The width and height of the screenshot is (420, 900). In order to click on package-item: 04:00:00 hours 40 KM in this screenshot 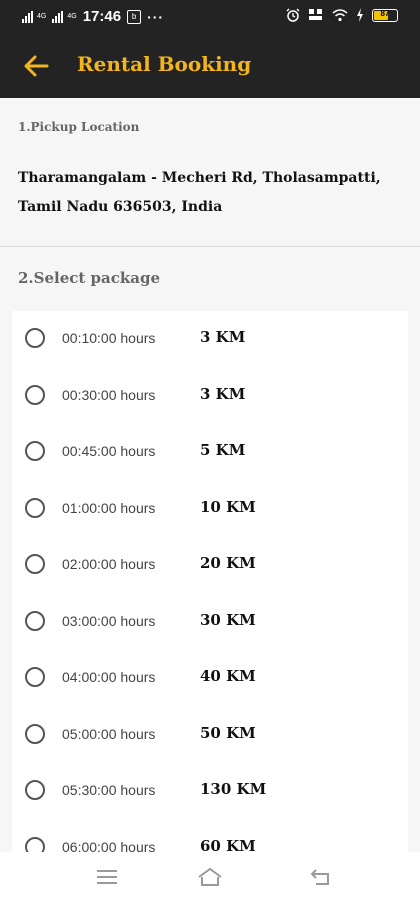, I will do `click(210, 678)`.